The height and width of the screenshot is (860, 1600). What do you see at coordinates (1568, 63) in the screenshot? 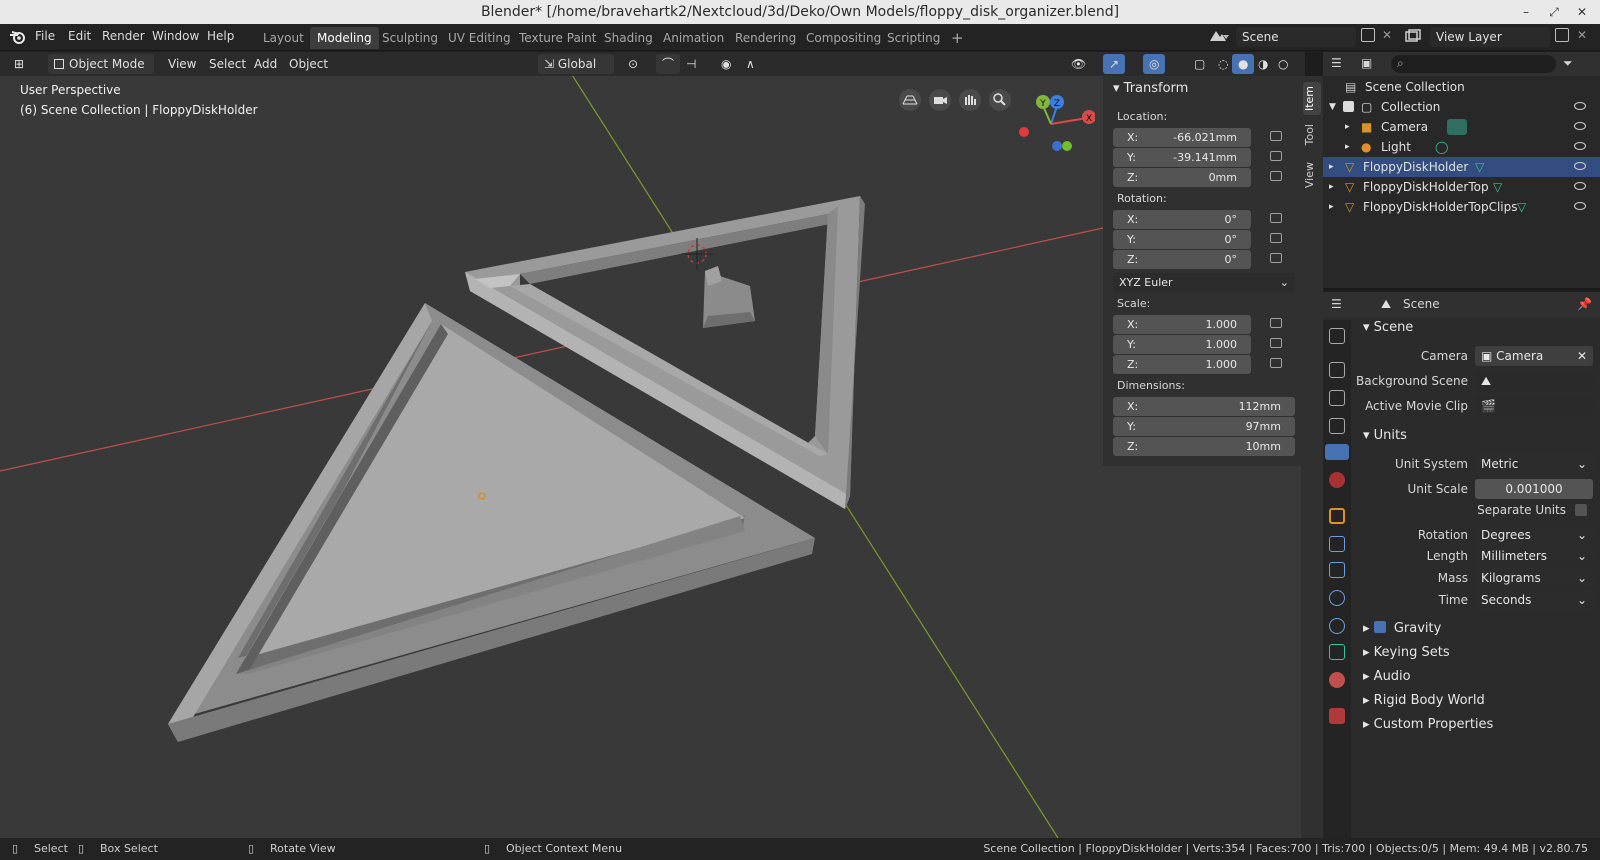
I see `filter-icon: ⏷` at bounding box center [1568, 63].